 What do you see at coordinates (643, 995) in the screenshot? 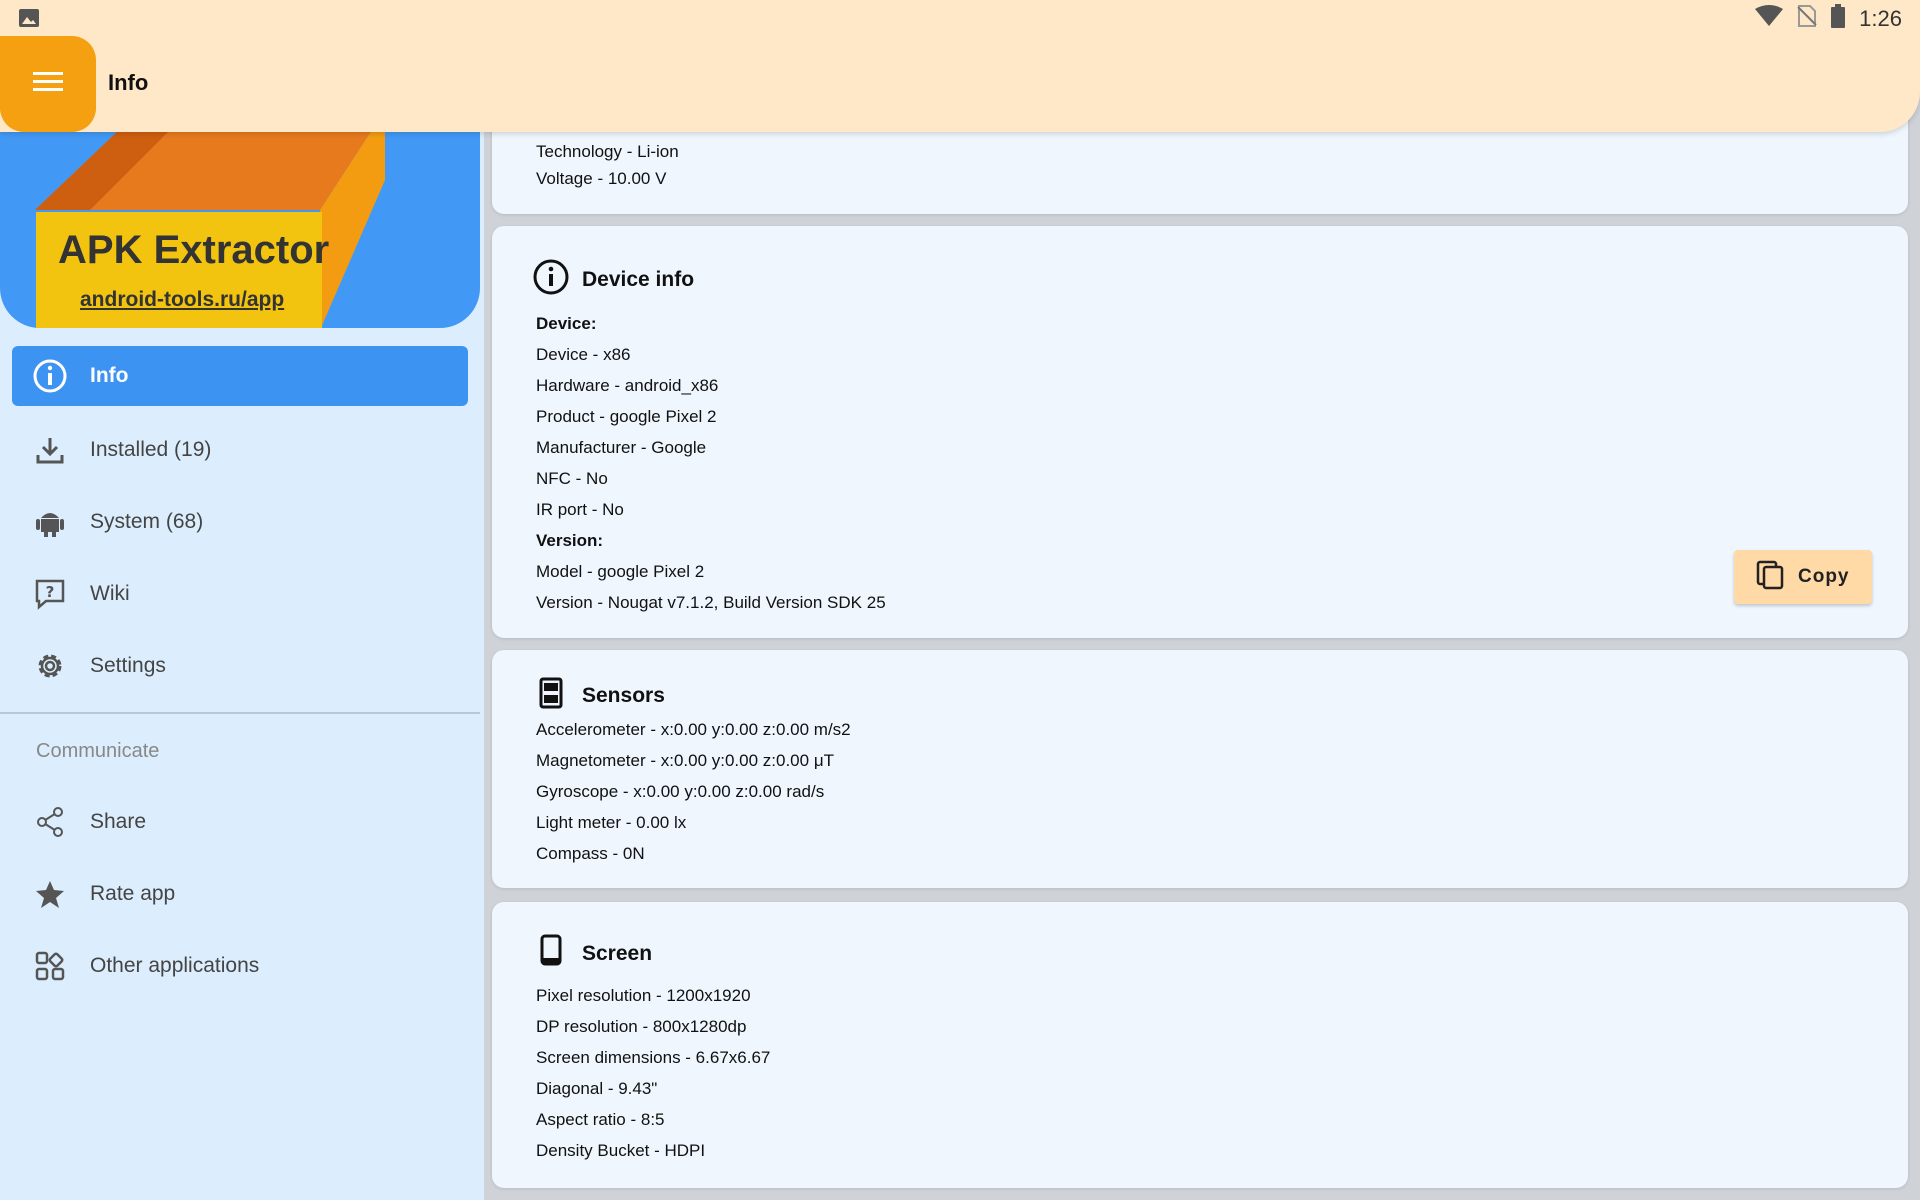
I see `info-line: Pixel resolution - 1200x1920` at bounding box center [643, 995].